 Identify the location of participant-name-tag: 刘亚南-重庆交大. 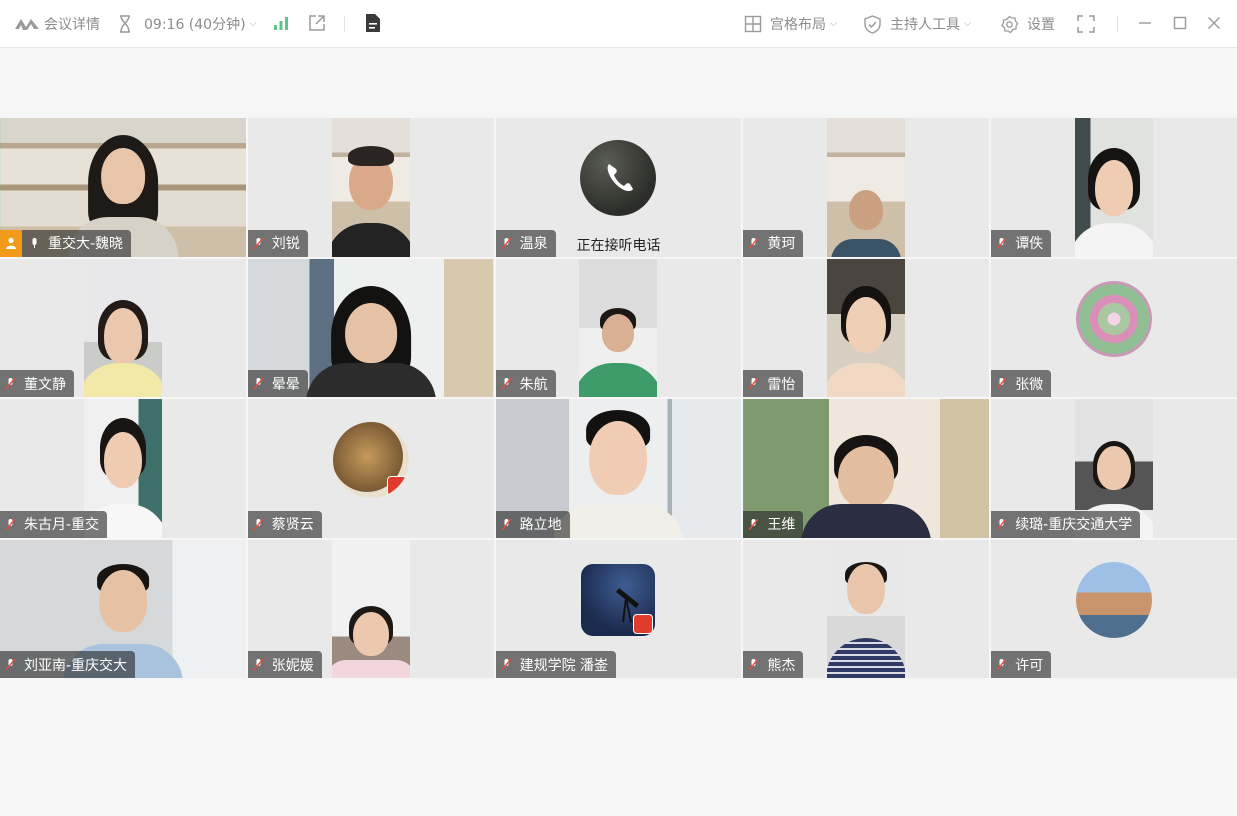
(68, 664).